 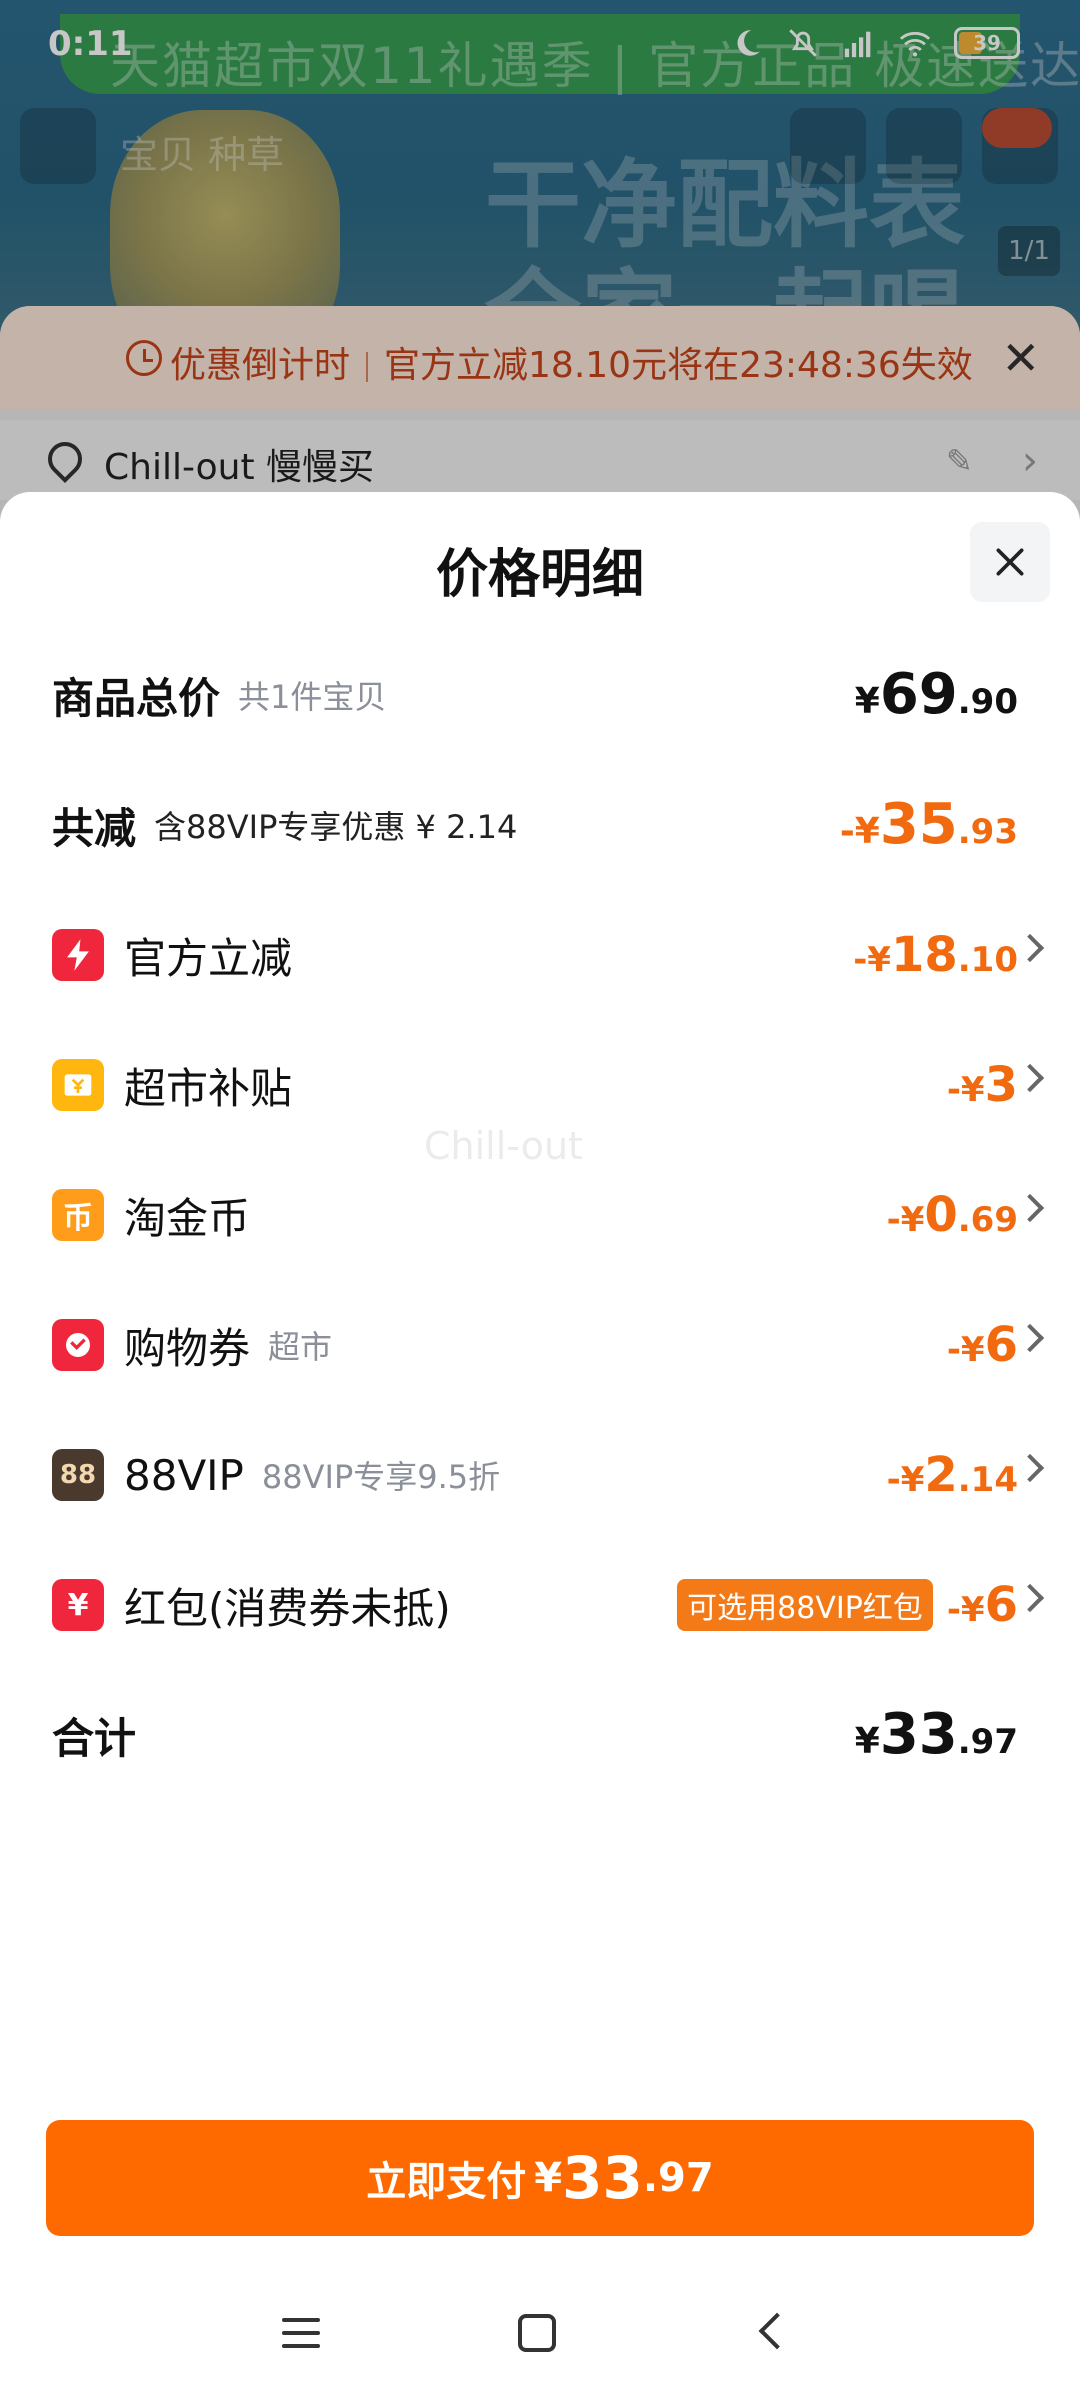 What do you see at coordinates (941, 1475) in the screenshot?
I see `price-int: 2` at bounding box center [941, 1475].